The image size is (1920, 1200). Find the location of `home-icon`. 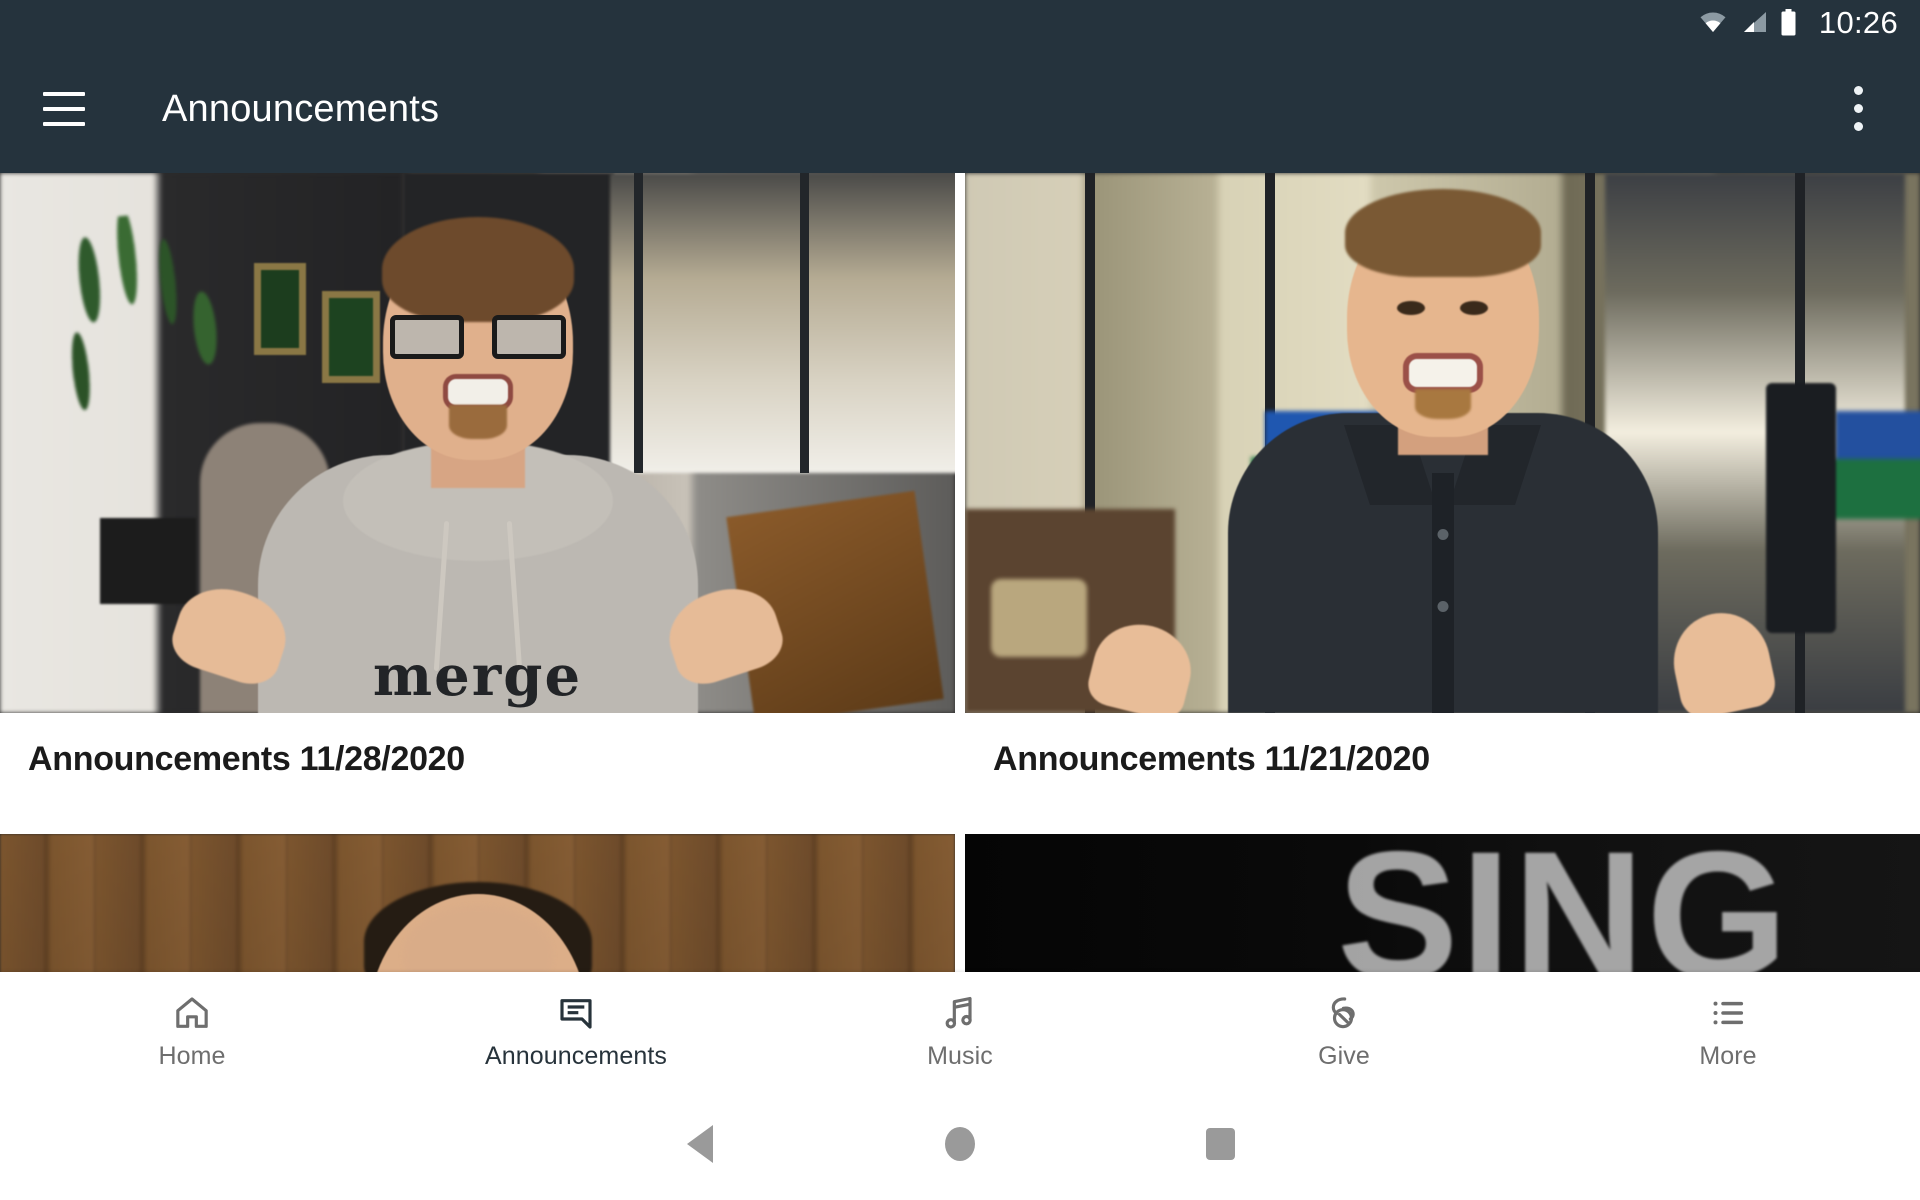

home-icon is located at coordinates (192, 1013).